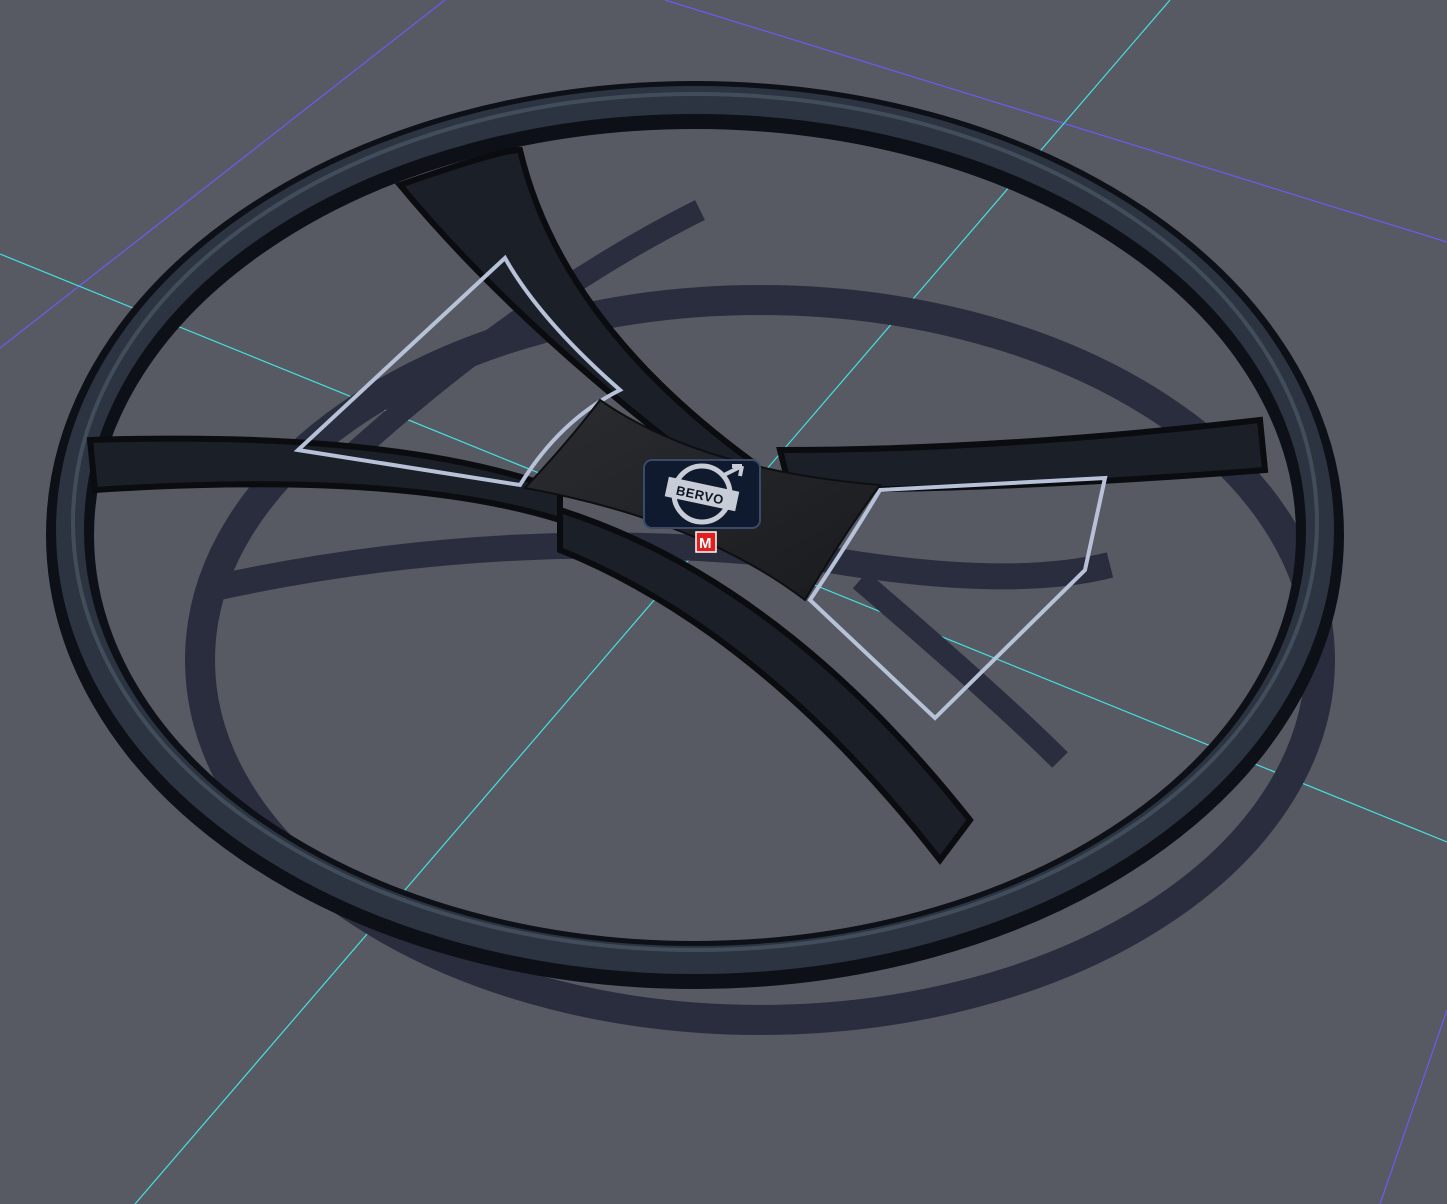  Describe the element at coordinates (1022, 455) in the screenshot. I see `spoke-right` at that location.